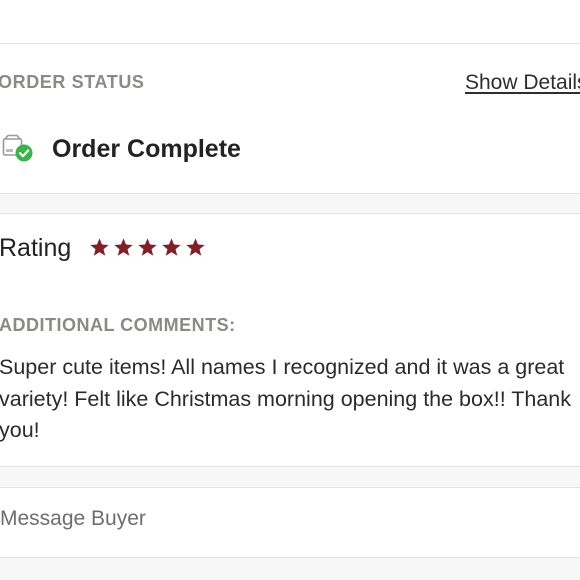  What do you see at coordinates (72, 82) in the screenshot?
I see `order-status-label: ORDER STATUS` at bounding box center [72, 82].